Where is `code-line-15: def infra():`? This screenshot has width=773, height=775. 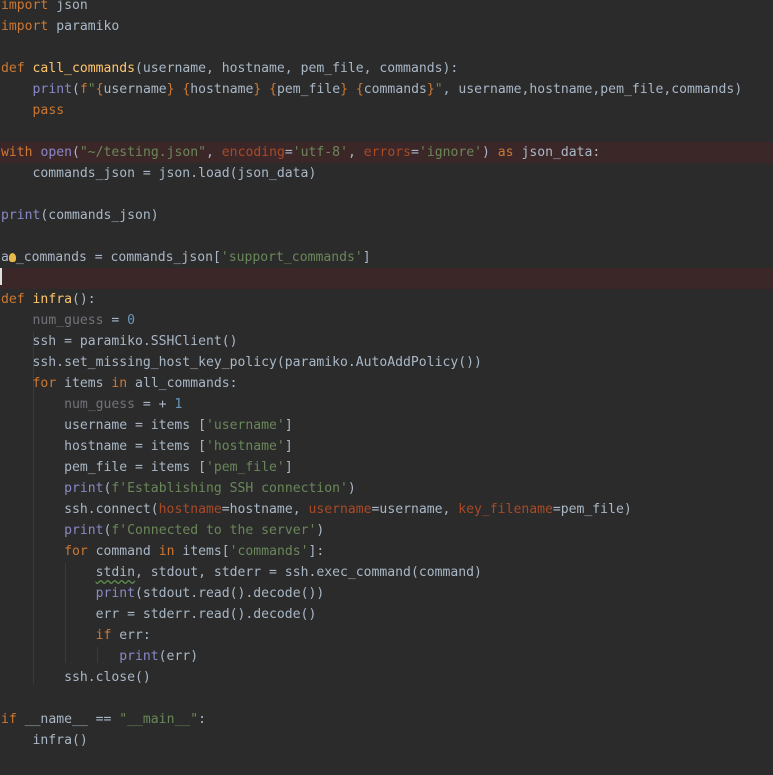
code-line-15: def infra(): is located at coordinates (386, 299).